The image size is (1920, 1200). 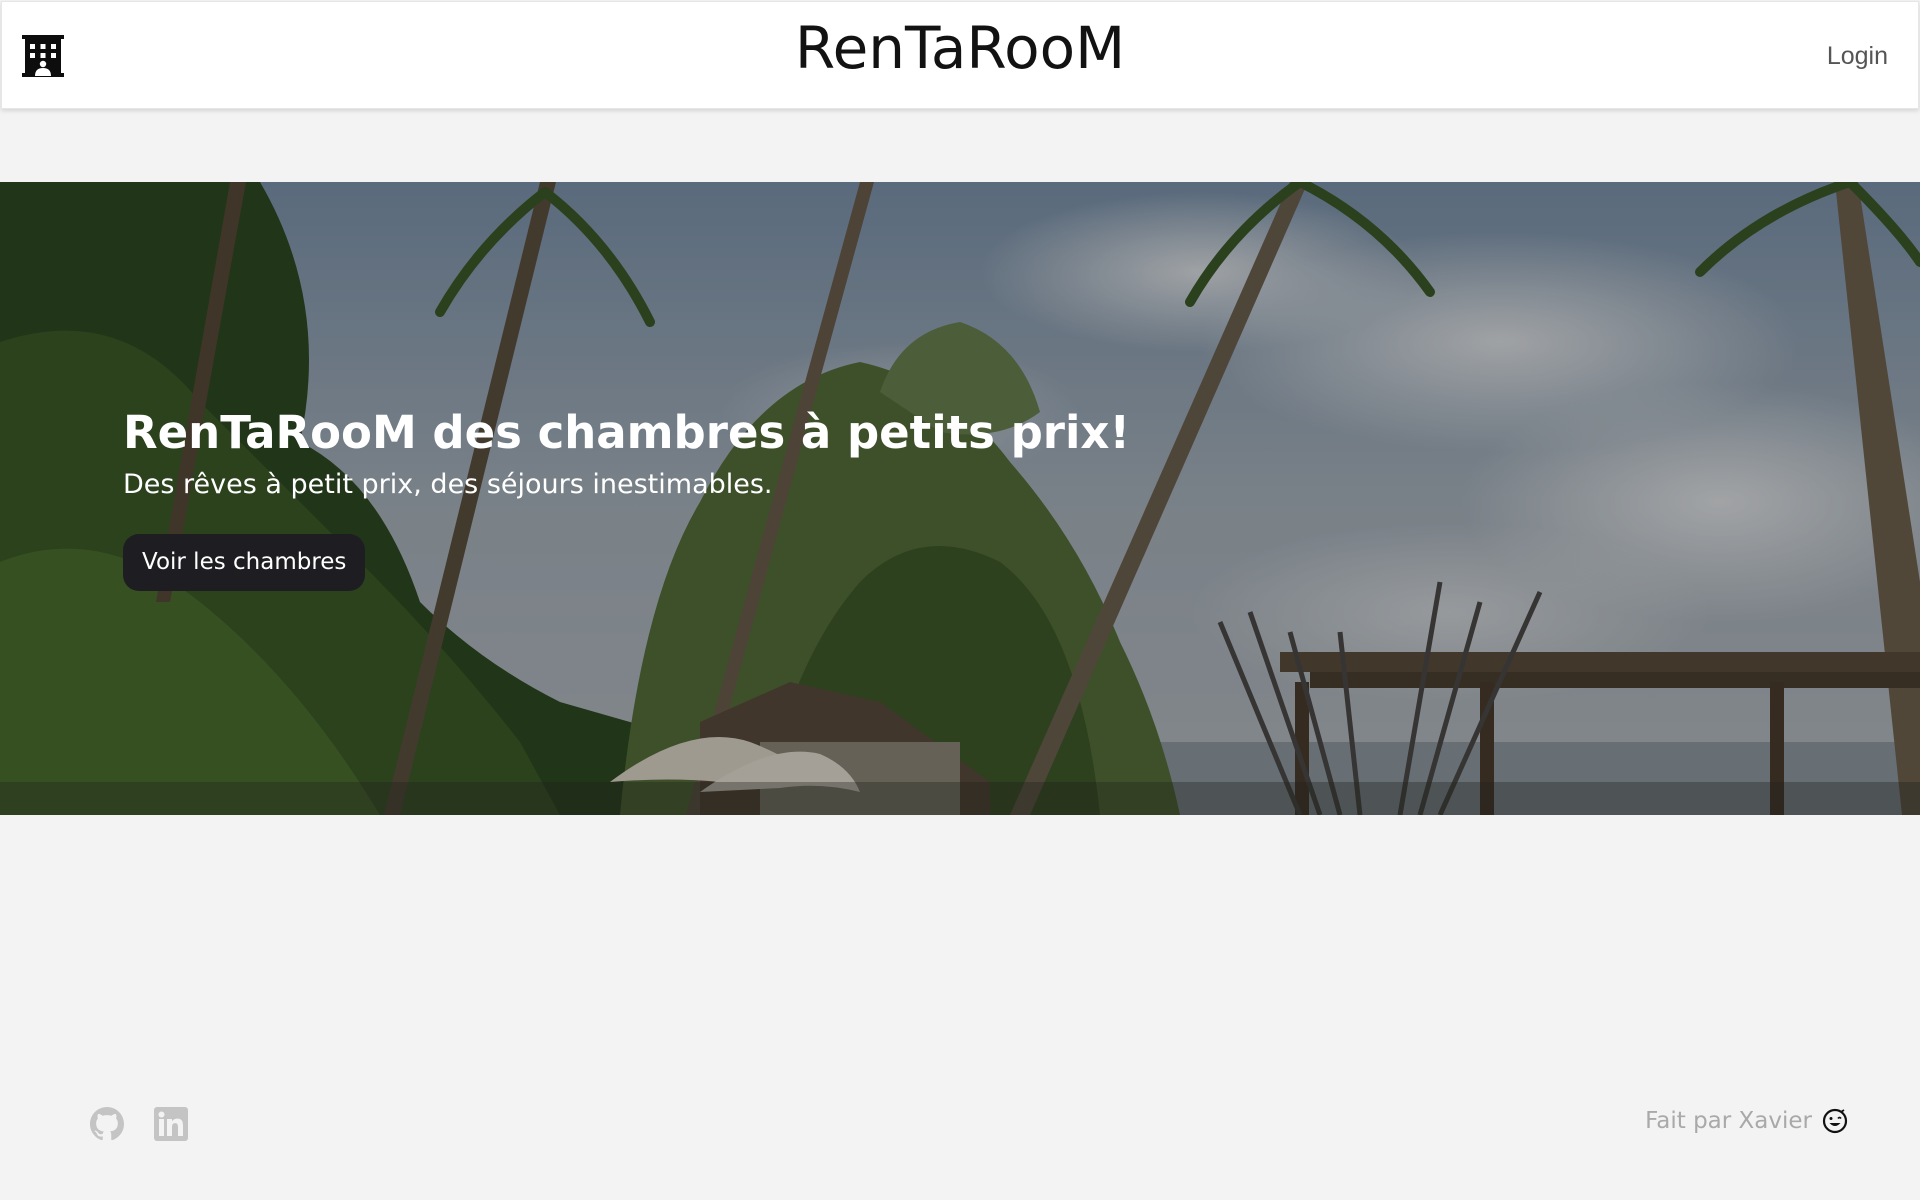 What do you see at coordinates (960, 48) in the screenshot?
I see `site-title: RenTaRooM` at bounding box center [960, 48].